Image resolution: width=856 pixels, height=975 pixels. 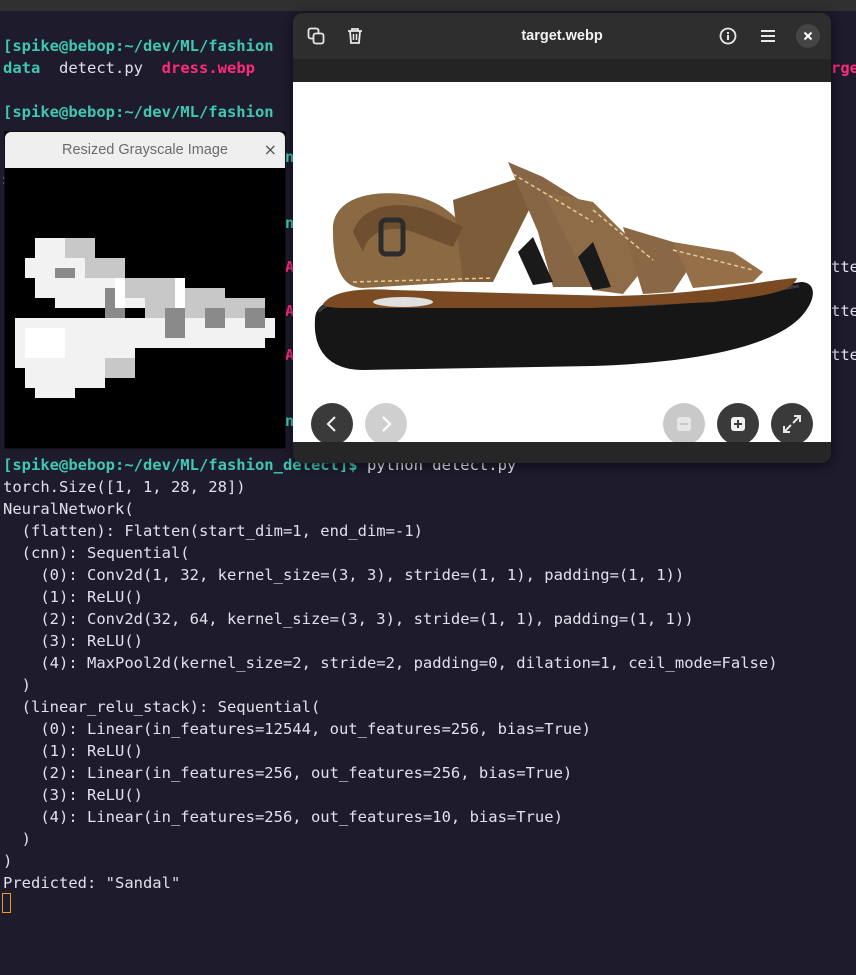 What do you see at coordinates (162, 707) in the screenshot?
I see `output-line: (linear_relu_stack): Sequential(` at bounding box center [162, 707].